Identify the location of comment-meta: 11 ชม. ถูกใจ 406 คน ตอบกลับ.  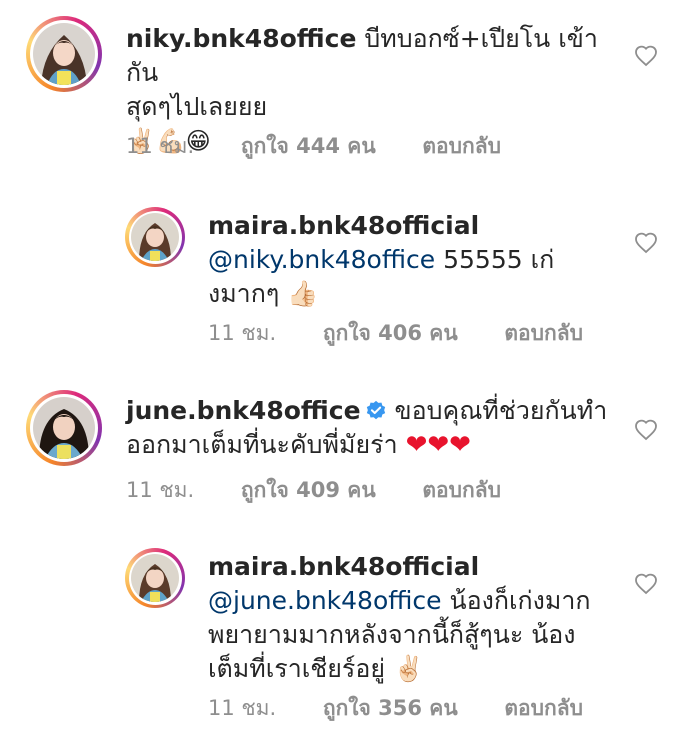
(395, 333).